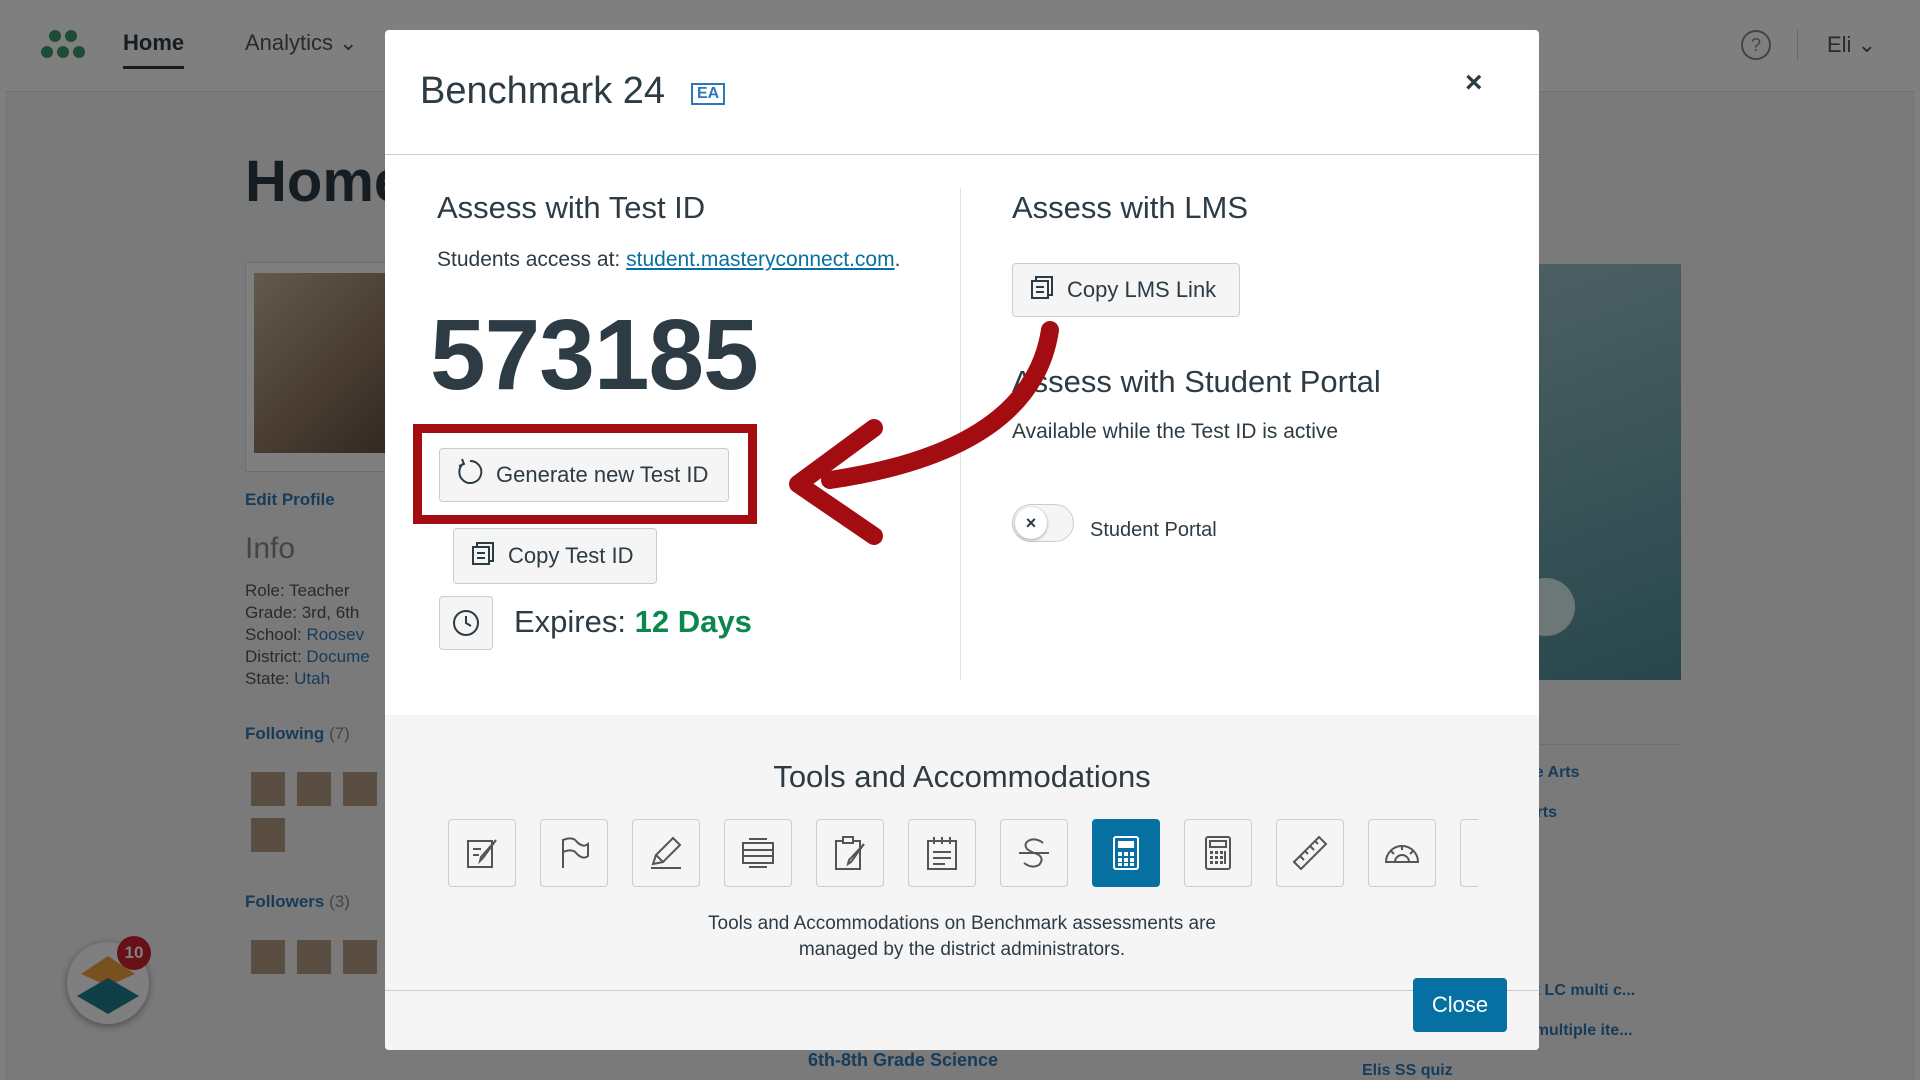  What do you see at coordinates (1460, 1005) in the screenshot?
I see `close-button: Close` at bounding box center [1460, 1005].